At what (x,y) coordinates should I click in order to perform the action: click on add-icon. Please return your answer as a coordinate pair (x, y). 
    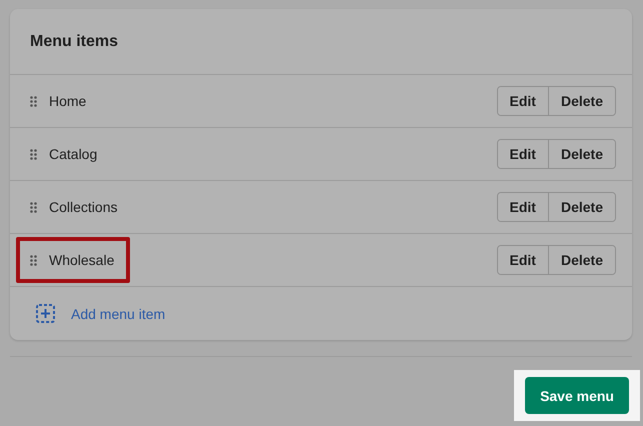
    Looking at the image, I should click on (45, 313).